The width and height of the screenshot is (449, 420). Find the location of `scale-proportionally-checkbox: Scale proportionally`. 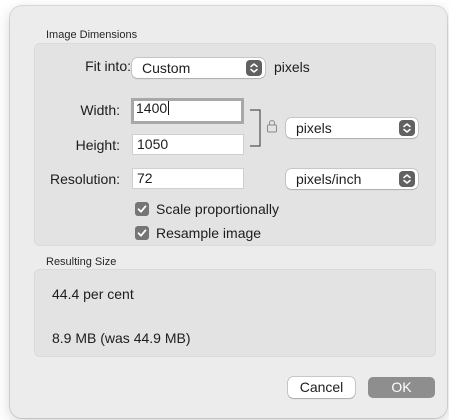

scale-proportionally-checkbox: Scale proportionally is located at coordinates (225, 210).